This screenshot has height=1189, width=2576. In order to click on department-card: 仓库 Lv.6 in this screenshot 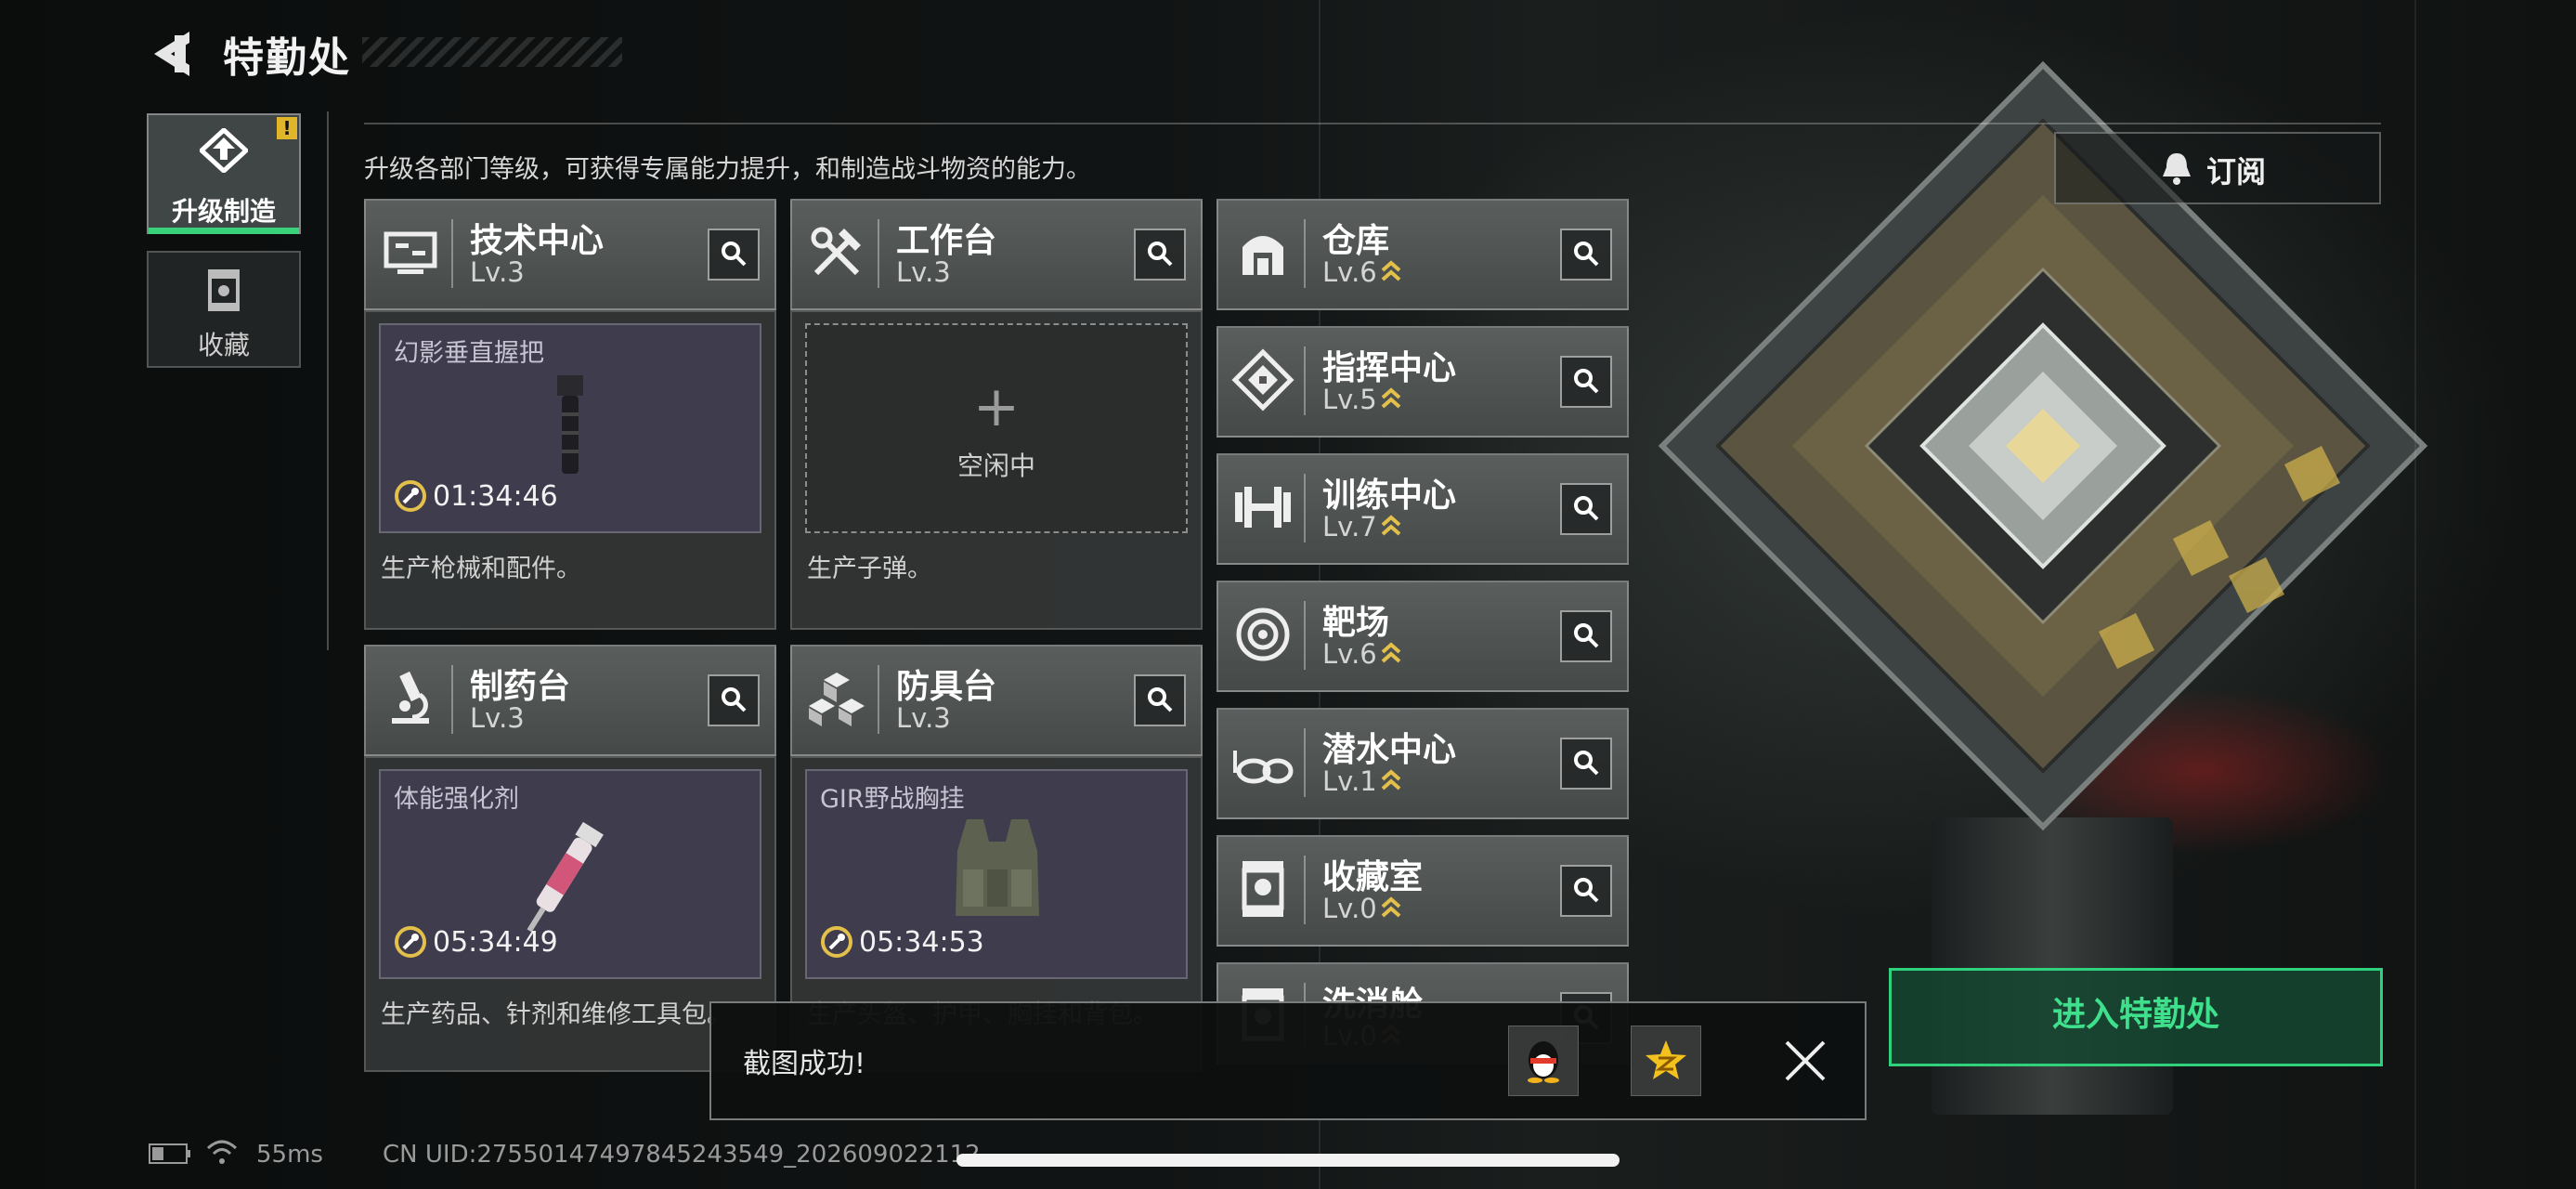, I will do `click(1422, 255)`.